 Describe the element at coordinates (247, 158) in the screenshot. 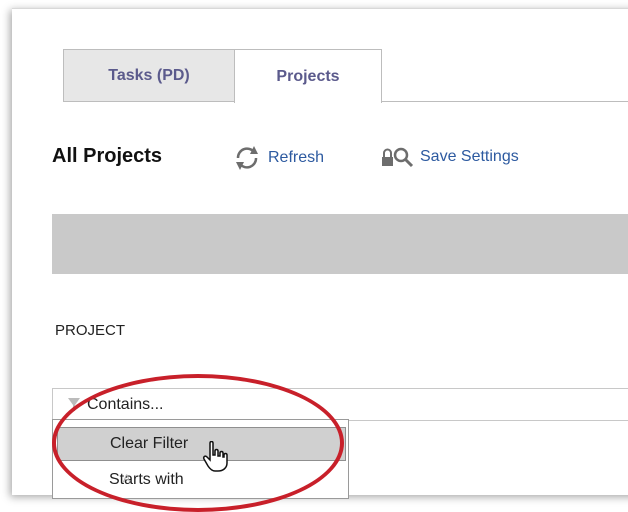

I see `refresh-icon` at that location.